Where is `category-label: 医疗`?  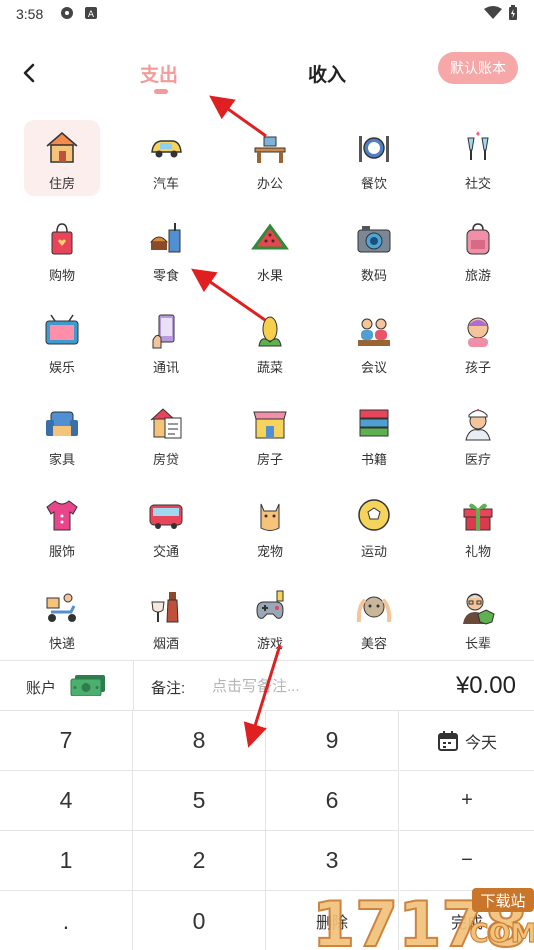 category-label: 医疗 is located at coordinates (477, 459).